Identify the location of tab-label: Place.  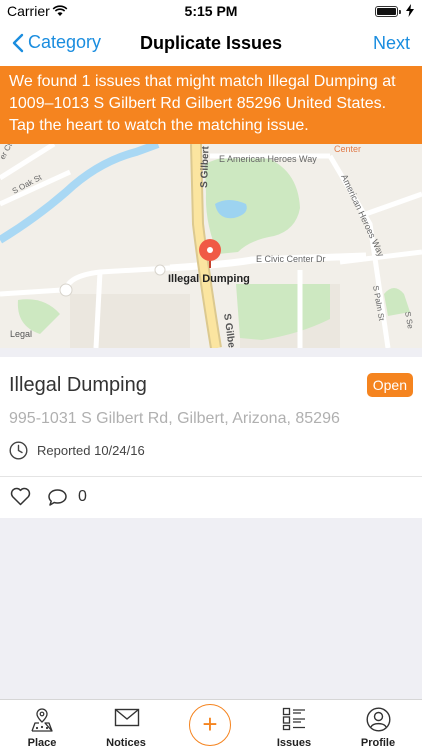
(42, 743).